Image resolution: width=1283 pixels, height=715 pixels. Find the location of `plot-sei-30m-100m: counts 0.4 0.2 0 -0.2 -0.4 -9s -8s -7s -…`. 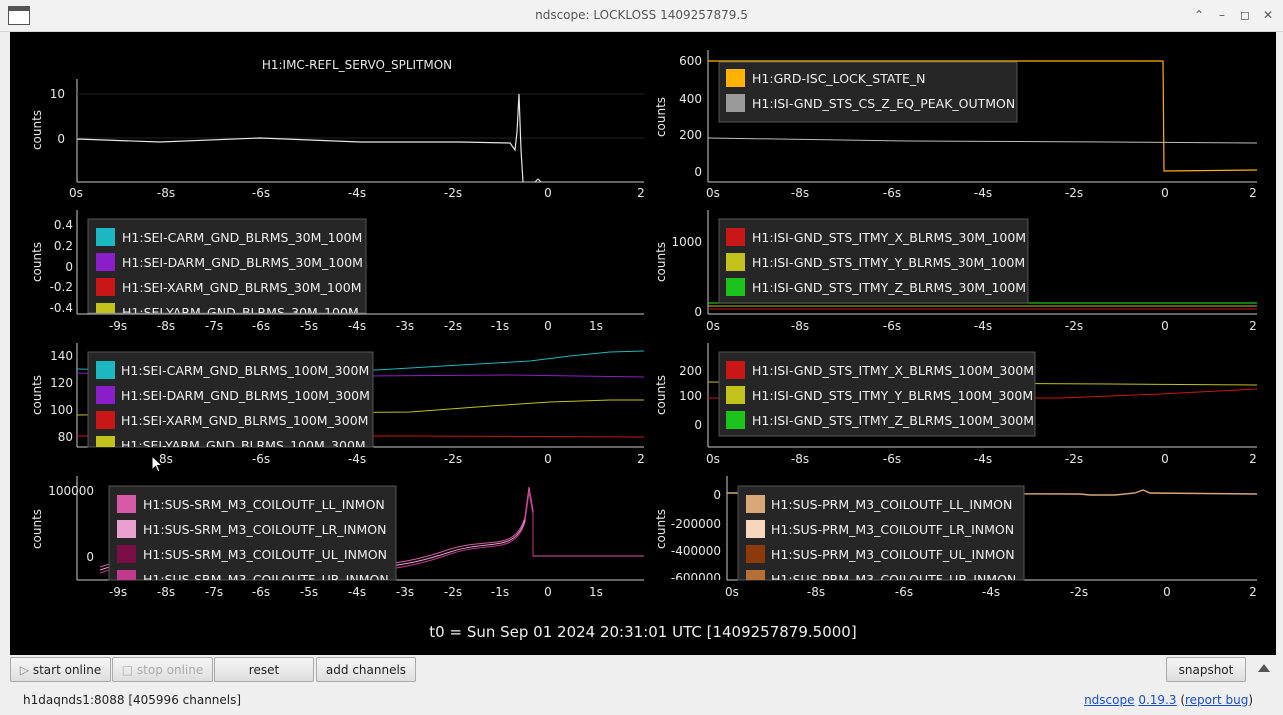

plot-sei-30m-100m: counts 0.4 0.2 0 -0.2 -0.4 -9s -8s -7s -… is located at coordinates (337, 271).